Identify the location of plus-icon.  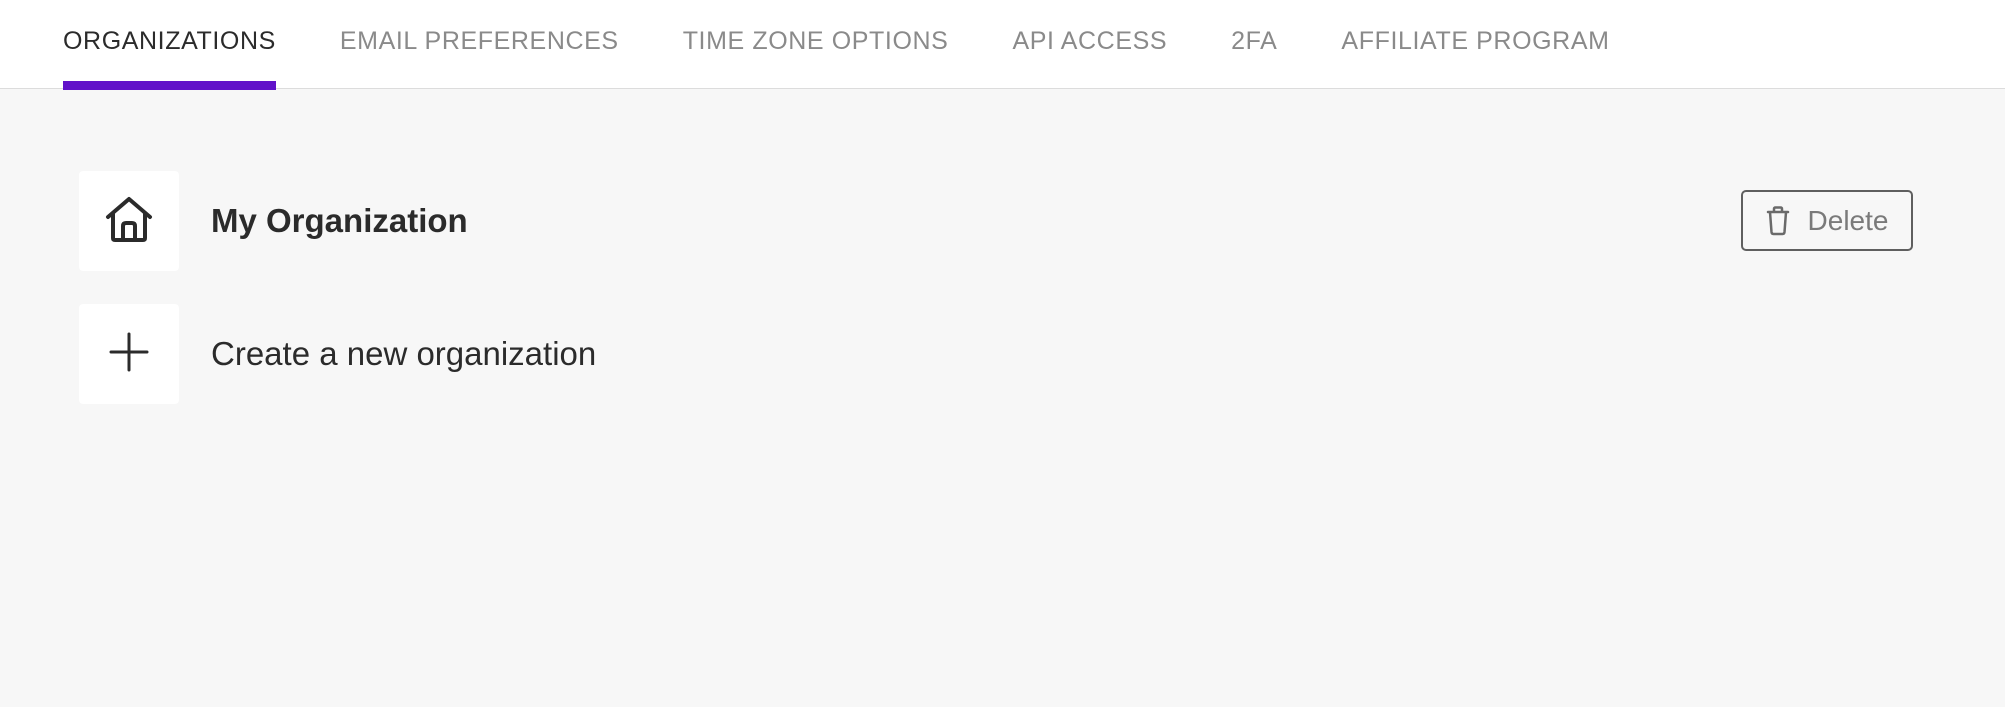
(129, 354).